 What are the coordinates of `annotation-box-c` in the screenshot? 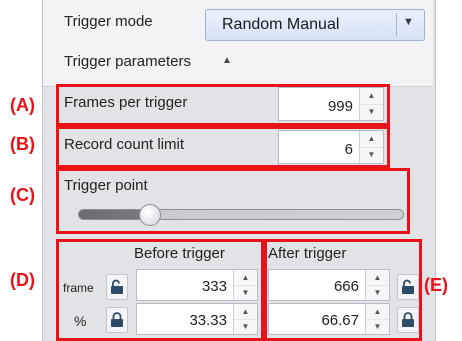 It's located at (233, 201).